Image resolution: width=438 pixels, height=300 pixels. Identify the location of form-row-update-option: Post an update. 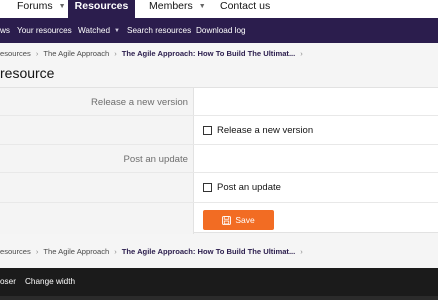
(219, 188).